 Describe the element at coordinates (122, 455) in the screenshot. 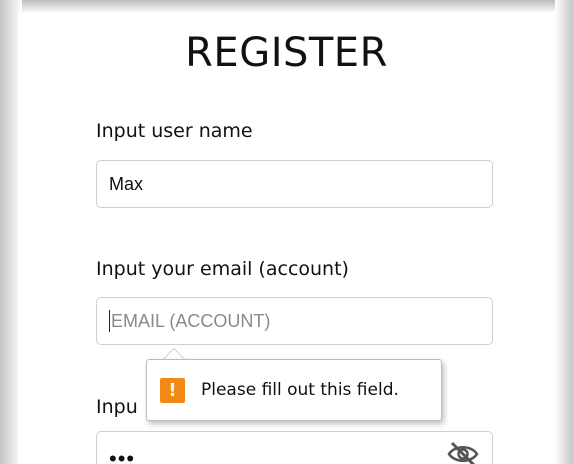

I see `password-value: •••` at that location.